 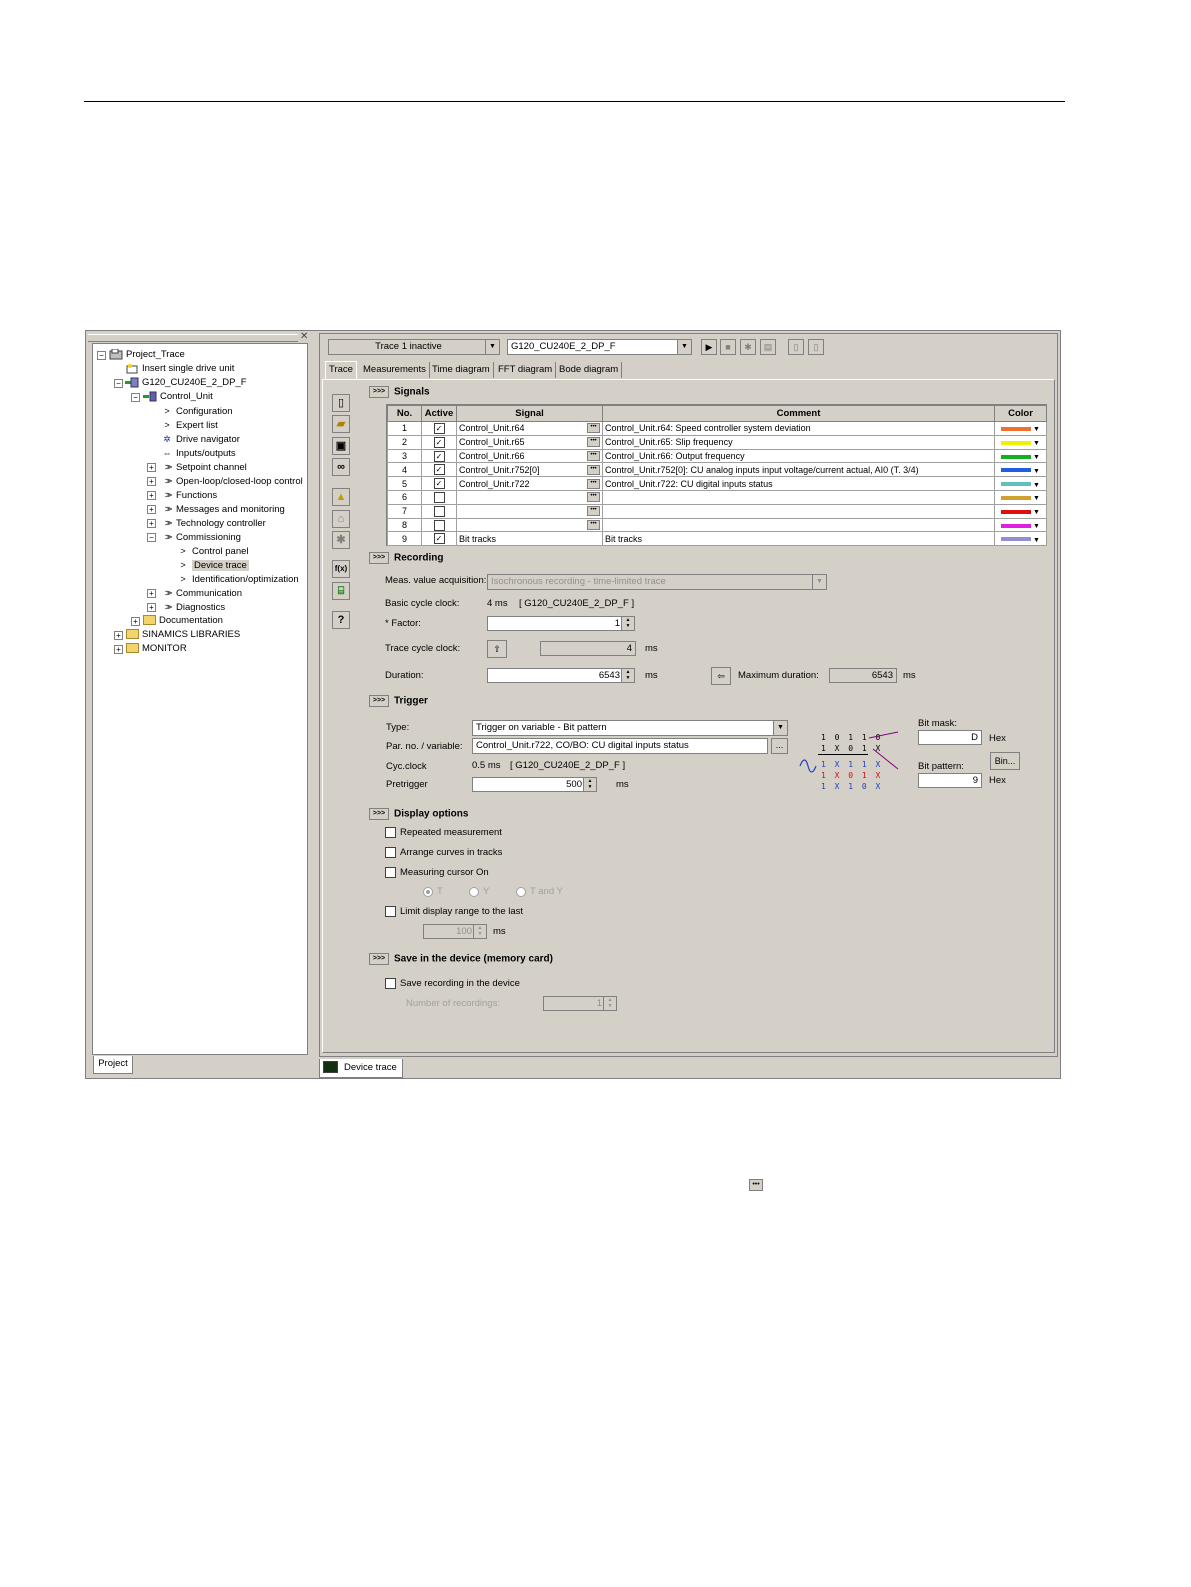 I want to click on col-header-color: Color, so click(x=1020, y=413).